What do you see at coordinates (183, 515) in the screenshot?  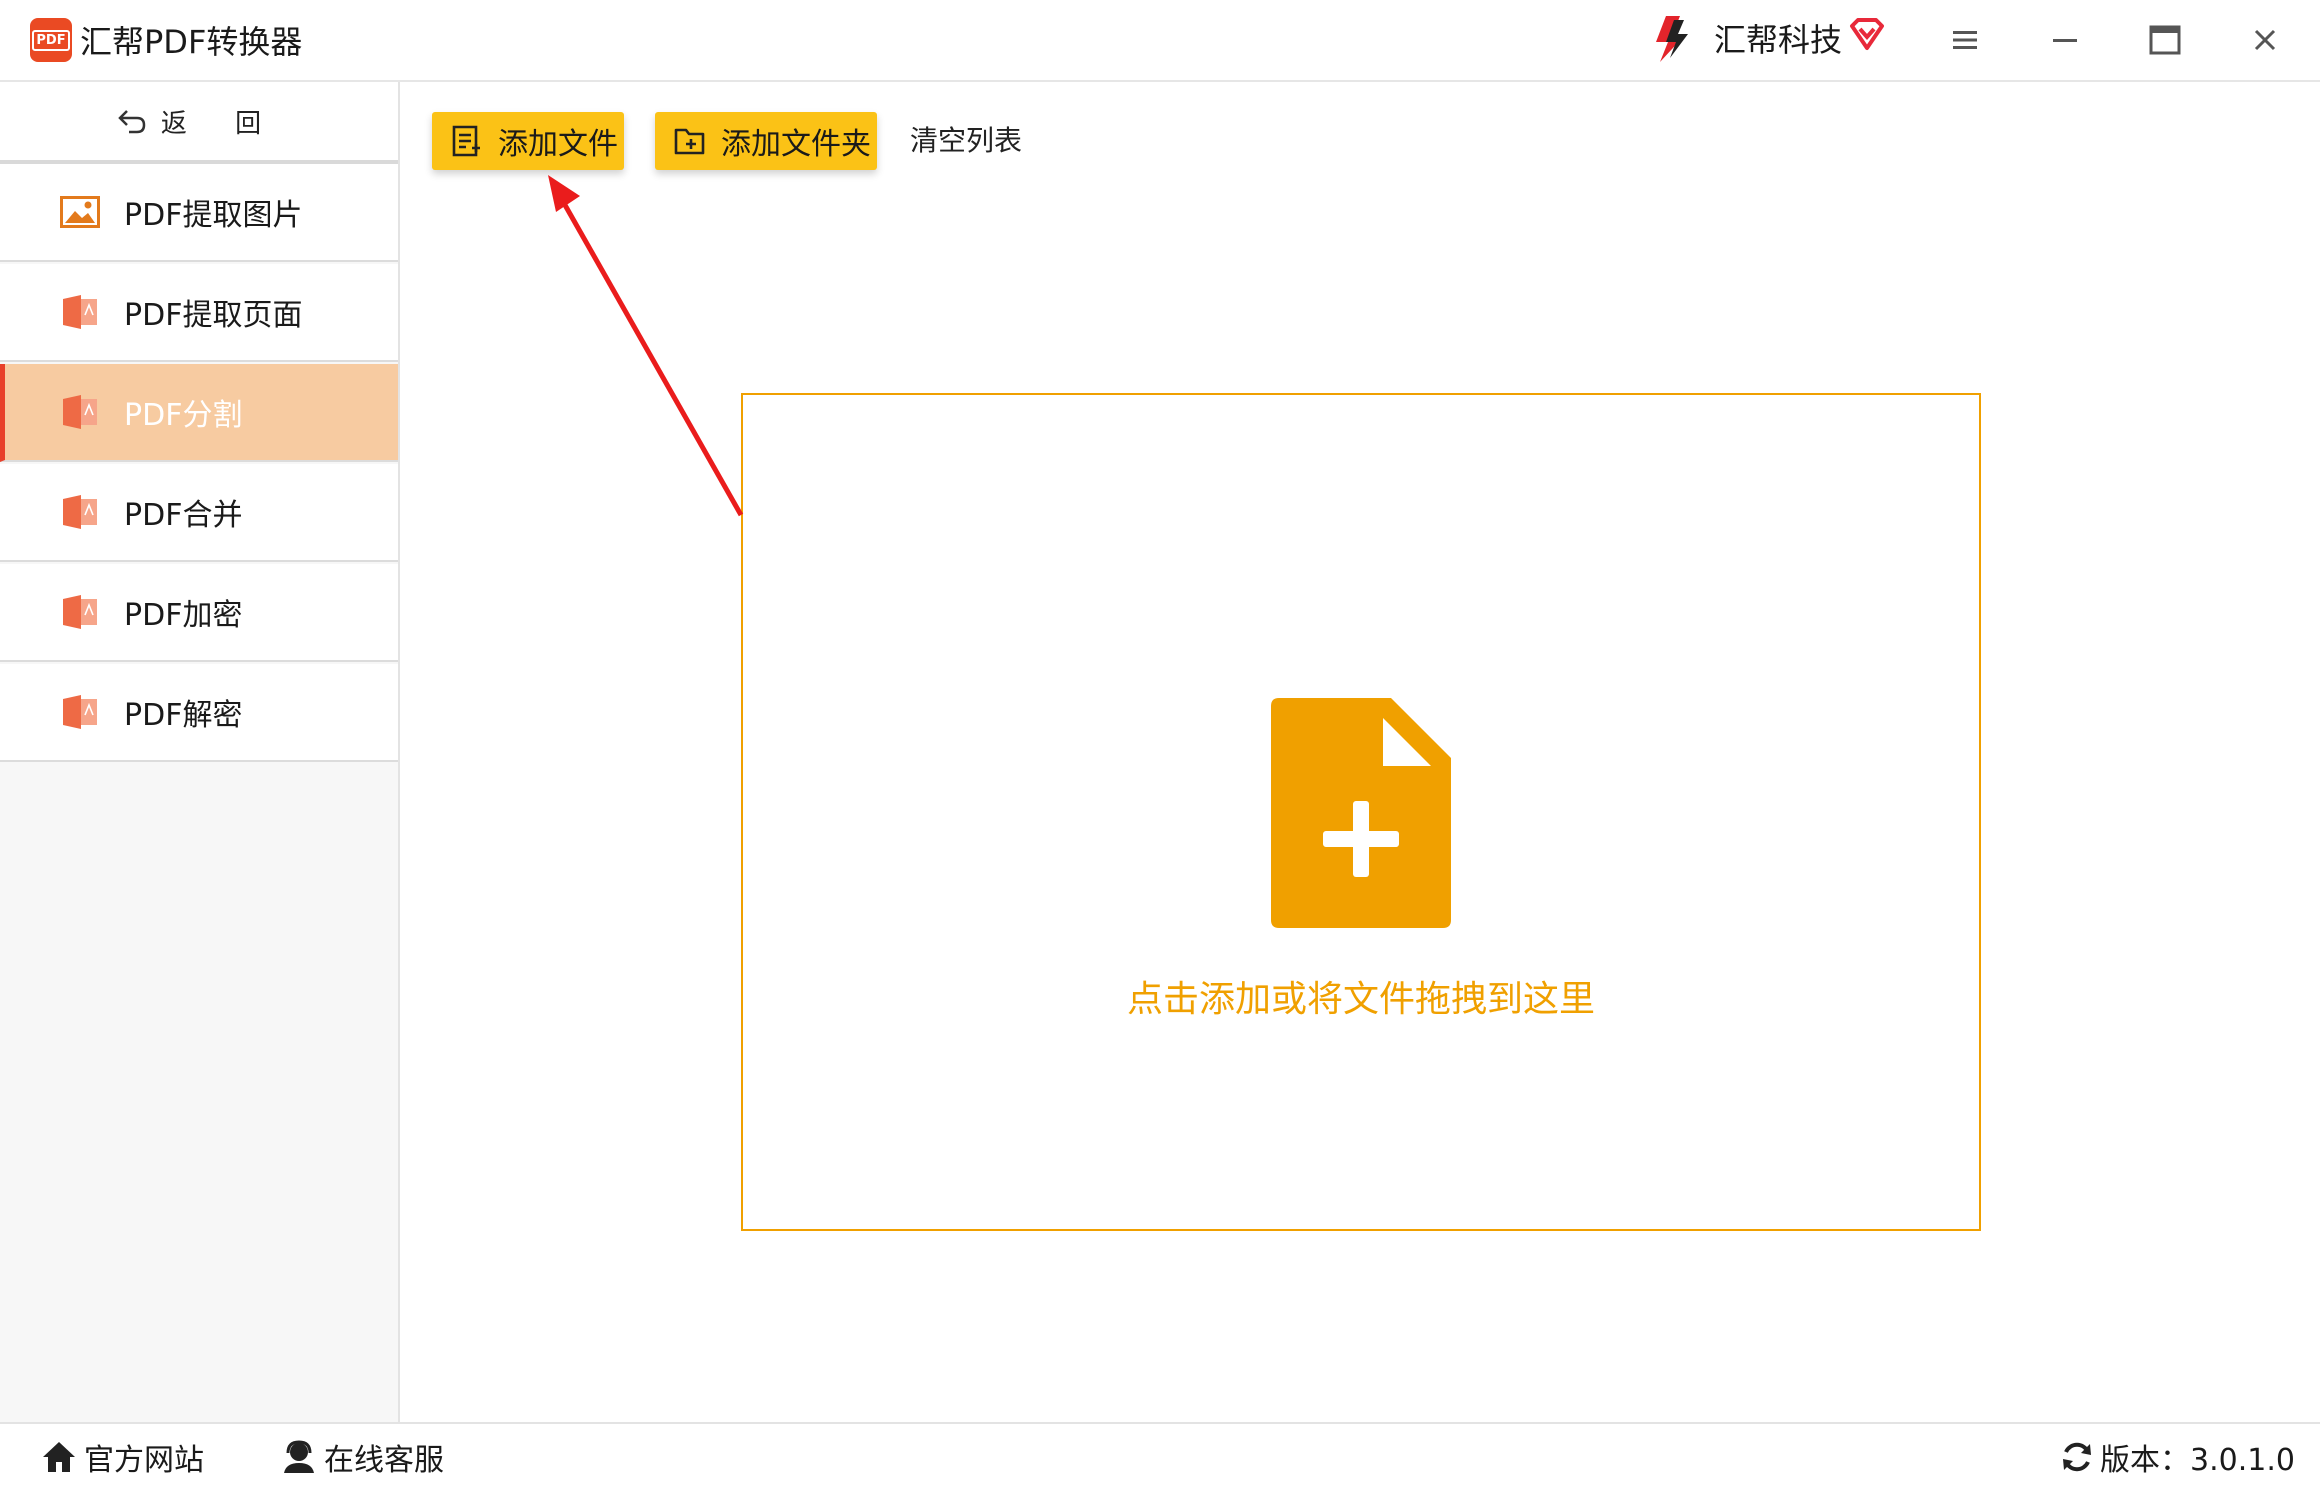 I see `sidebar-item-label: PDF合并` at bounding box center [183, 515].